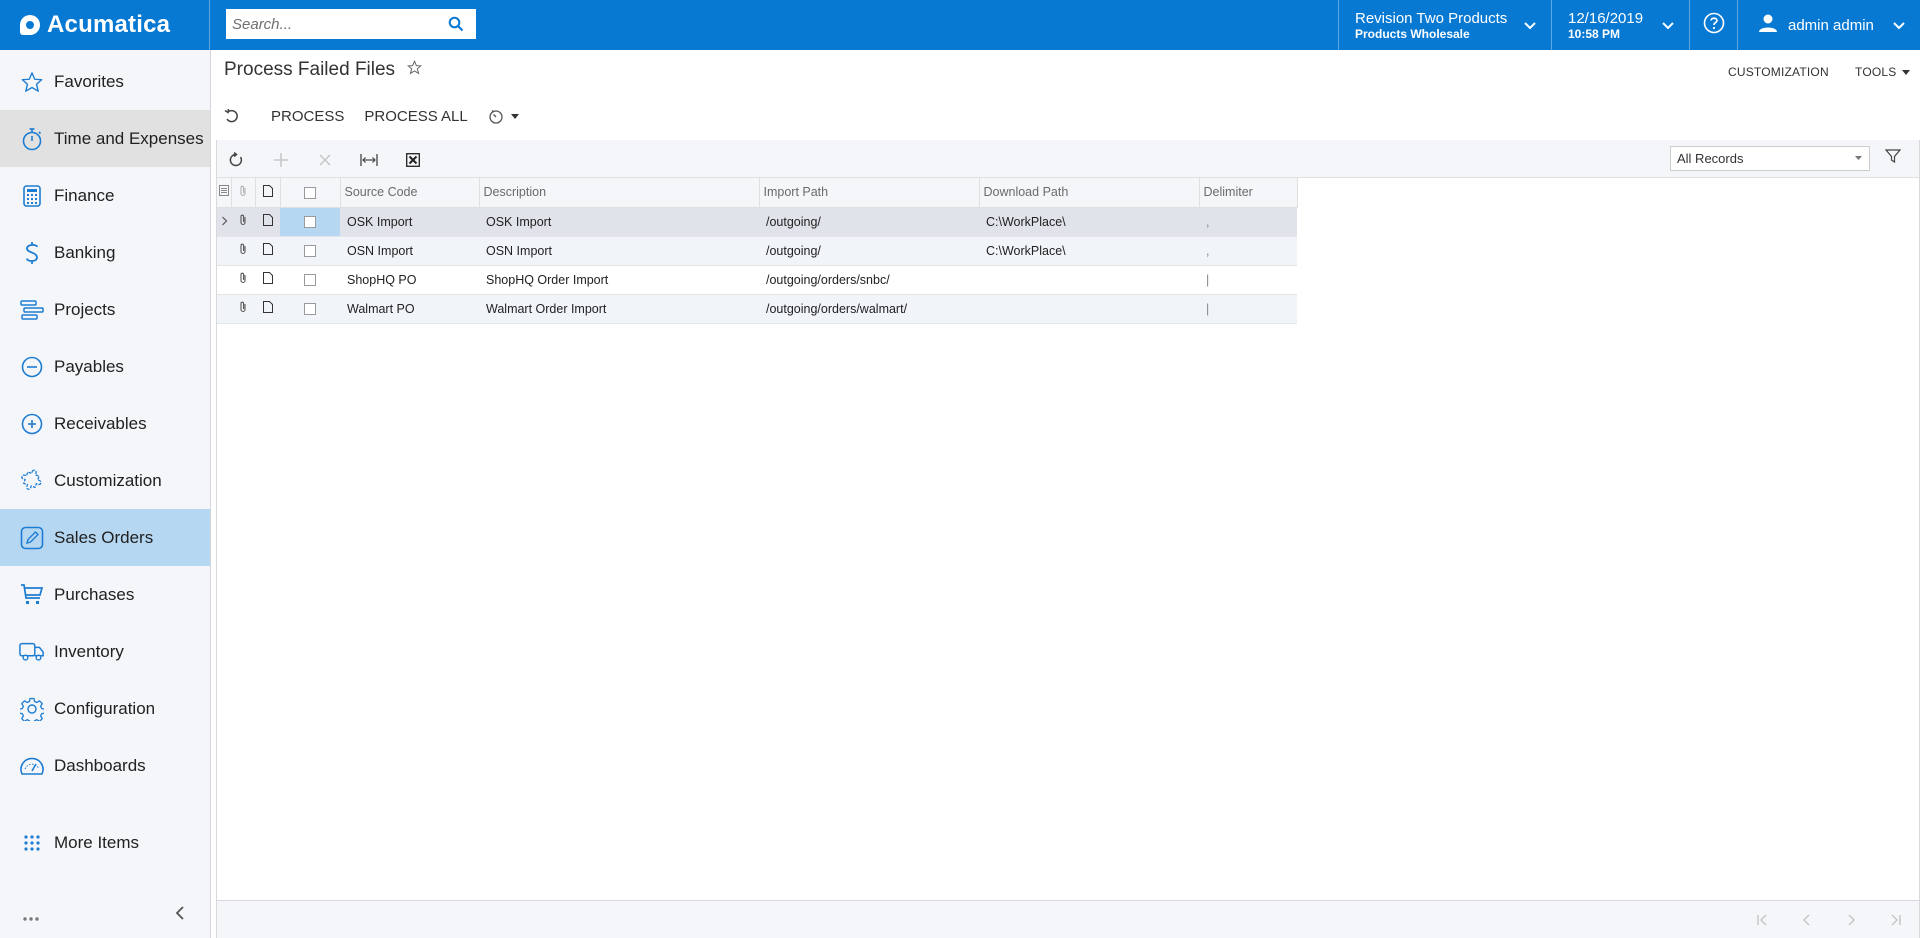 This screenshot has height=938, width=1920. Describe the element at coordinates (1620, 25) in the screenshot. I see `business-date-selector: 12/16/2019 10:58 PM` at that location.